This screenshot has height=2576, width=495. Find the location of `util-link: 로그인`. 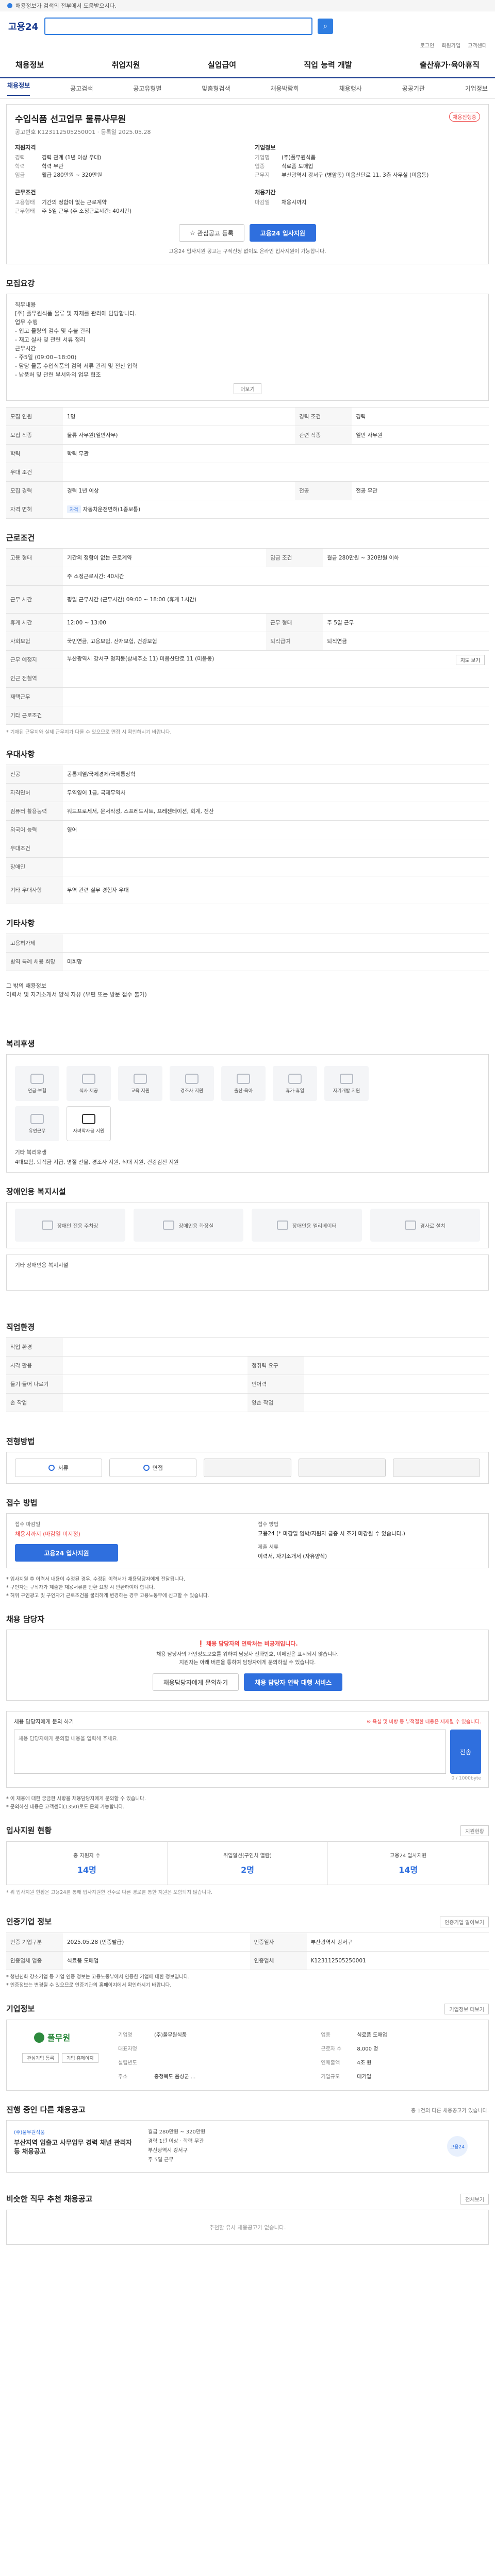

util-link: 로그인 is located at coordinates (427, 46).